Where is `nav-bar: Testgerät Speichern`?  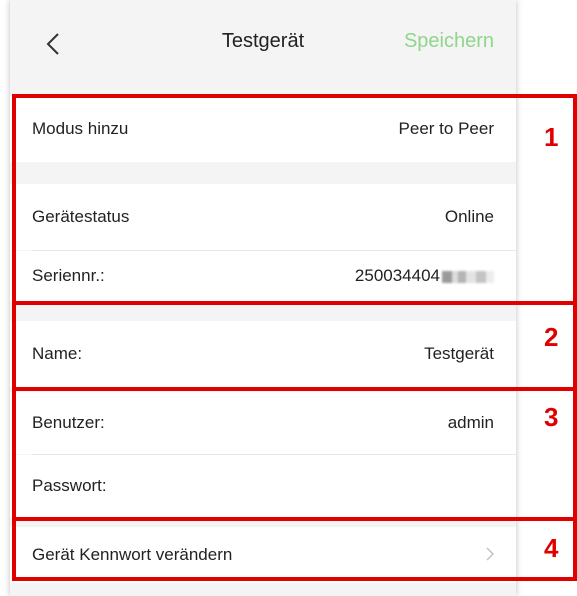 nav-bar: Testgerät Speichern is located at coordinates (263, 46).